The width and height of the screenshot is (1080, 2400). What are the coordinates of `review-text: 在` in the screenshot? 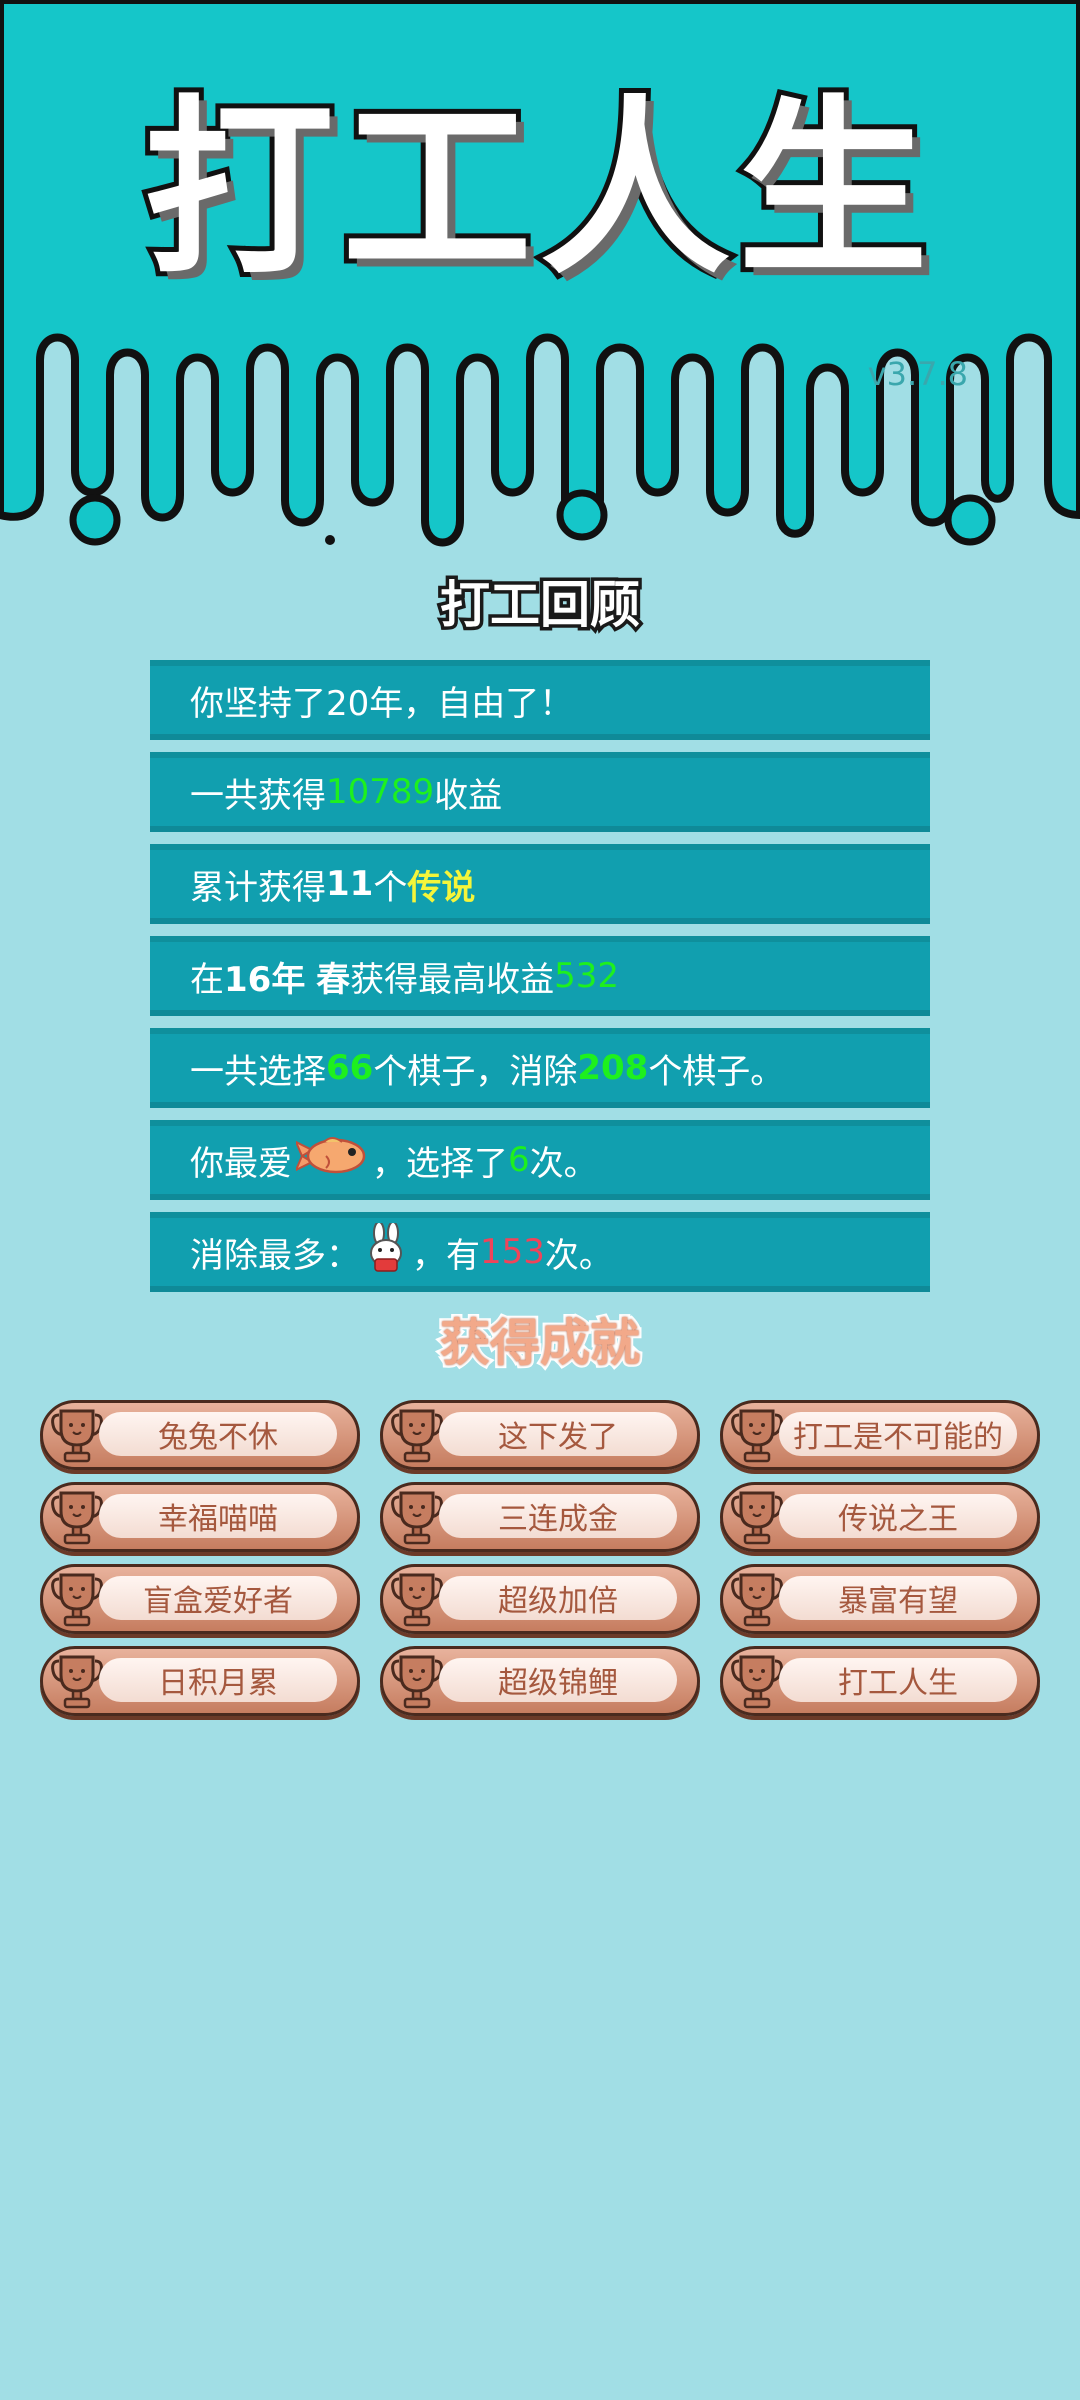 It's located at (207, 979).